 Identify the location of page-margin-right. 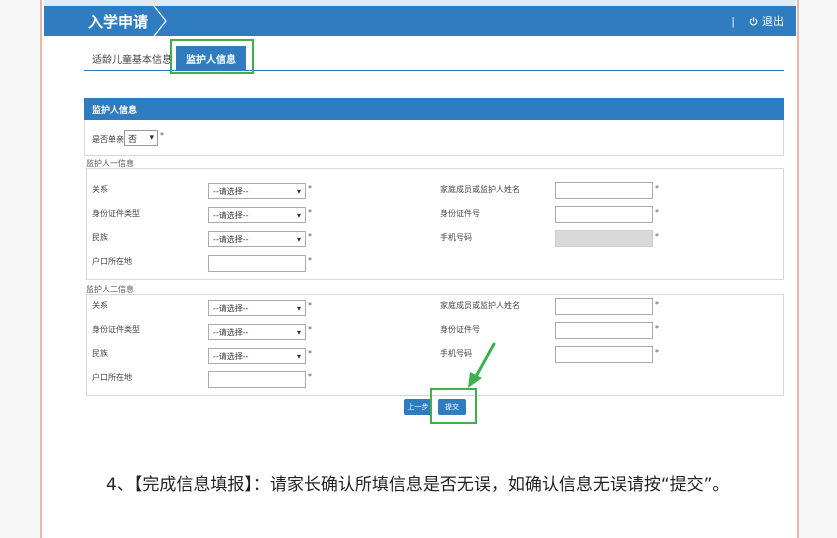
(818, 269).